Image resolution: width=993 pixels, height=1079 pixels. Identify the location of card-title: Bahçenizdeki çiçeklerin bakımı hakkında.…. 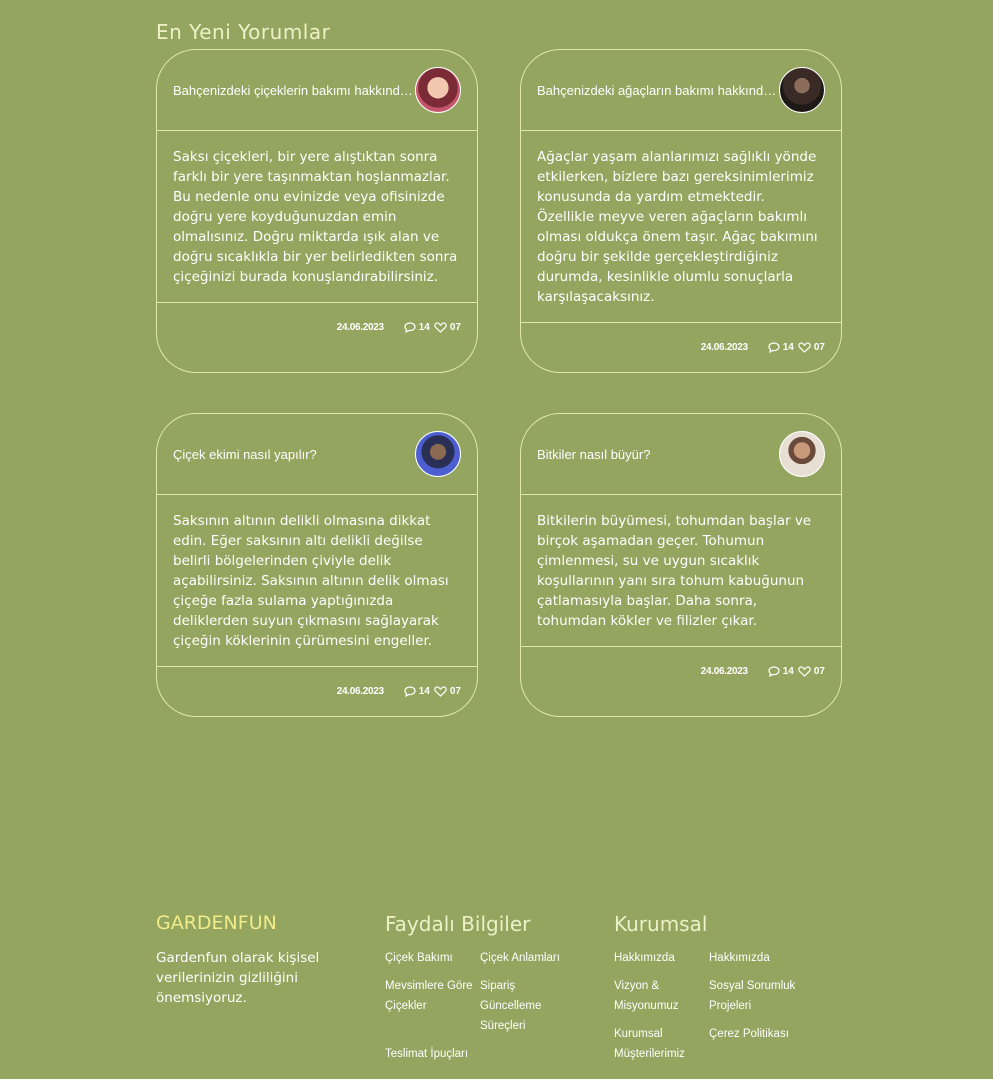
(293, 90).